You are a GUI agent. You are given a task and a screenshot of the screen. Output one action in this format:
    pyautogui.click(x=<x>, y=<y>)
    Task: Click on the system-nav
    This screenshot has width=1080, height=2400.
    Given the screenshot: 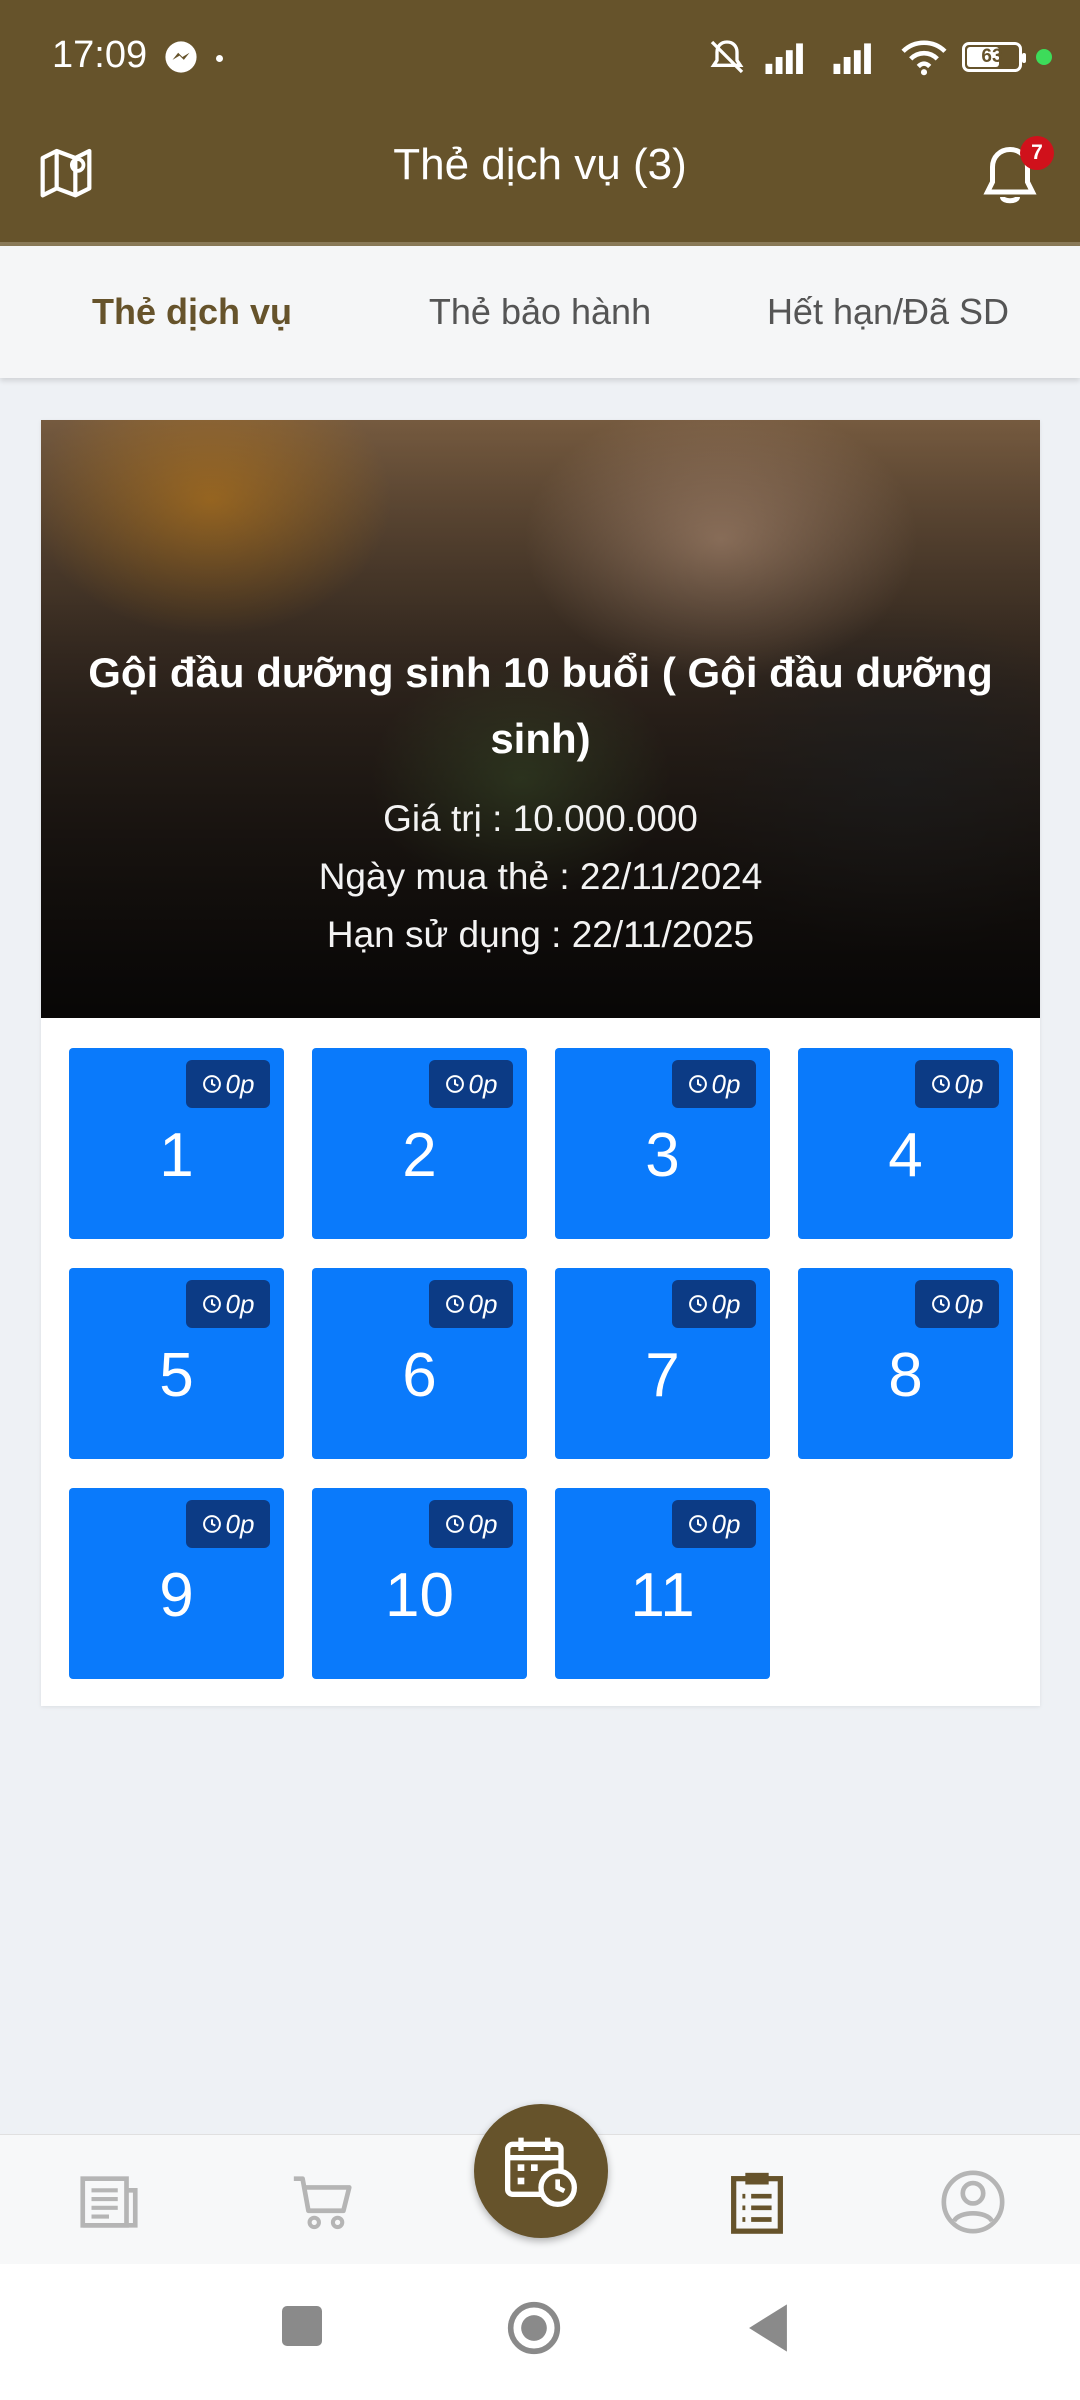 What is the action you would take?
    pyautogui.click(x=540, y=2332)
    